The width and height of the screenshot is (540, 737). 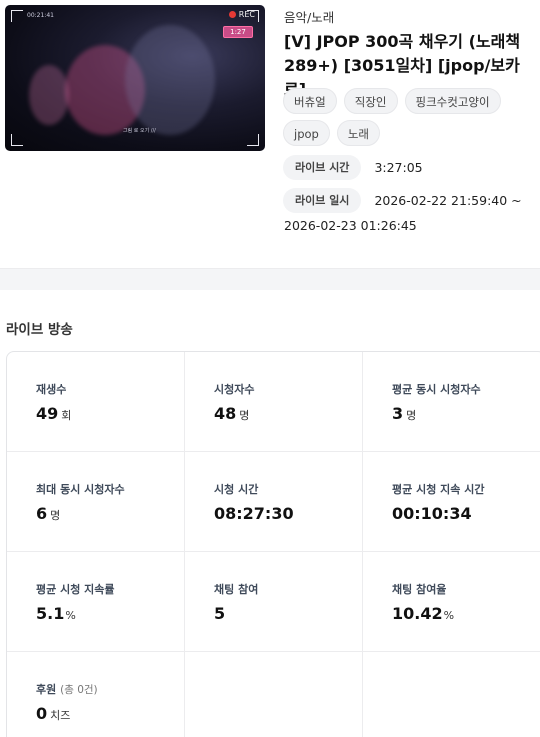 I want to click on stat-card-avg-watch-duration: 평균 시청 지속 시간 00:10:34, so click(x=451, y=502).